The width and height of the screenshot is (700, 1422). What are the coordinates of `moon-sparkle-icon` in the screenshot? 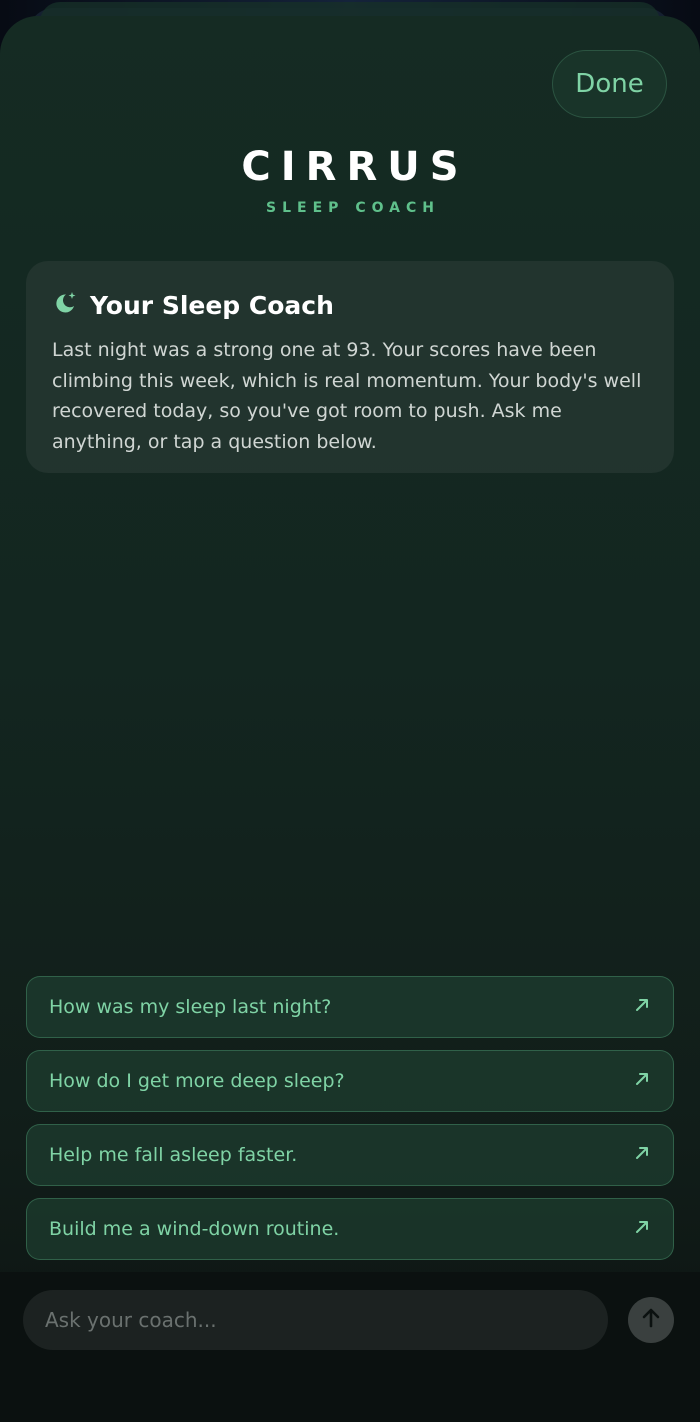 It's located at (65, 305).